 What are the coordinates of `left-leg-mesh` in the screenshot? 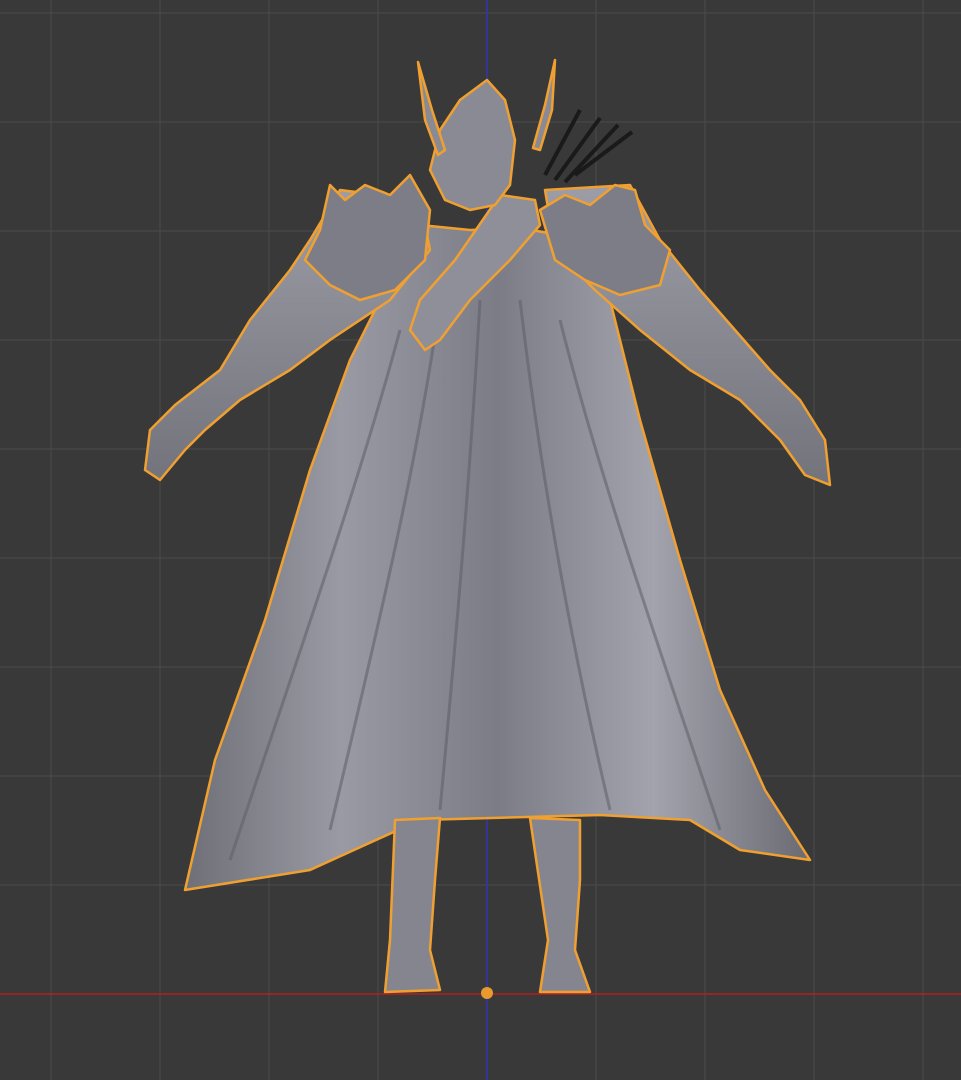 It's located at (412, 905).